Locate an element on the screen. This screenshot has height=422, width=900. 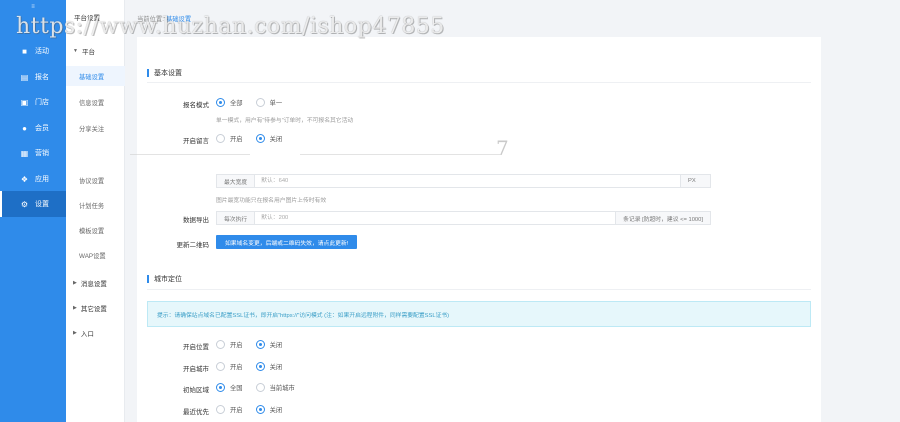
nav-item-settings: ⚙ 设置 is located at coordinates (33, 204).